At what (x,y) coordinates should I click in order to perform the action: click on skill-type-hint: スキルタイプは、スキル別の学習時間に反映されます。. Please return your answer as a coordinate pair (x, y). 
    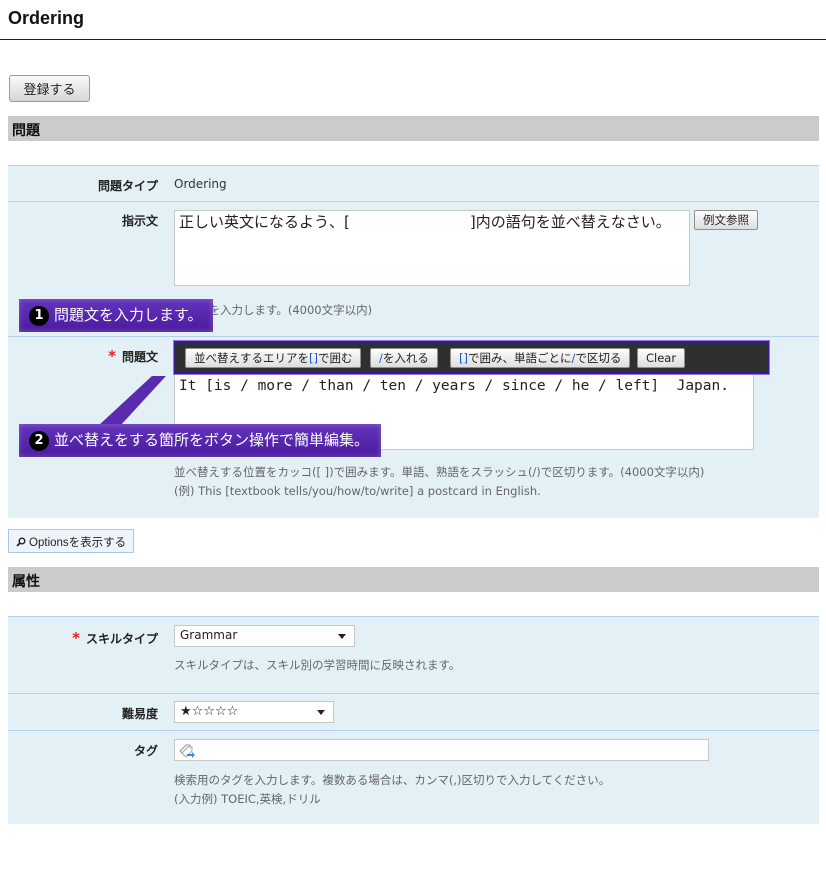
    Looking at the image, I should click on (317, 665).